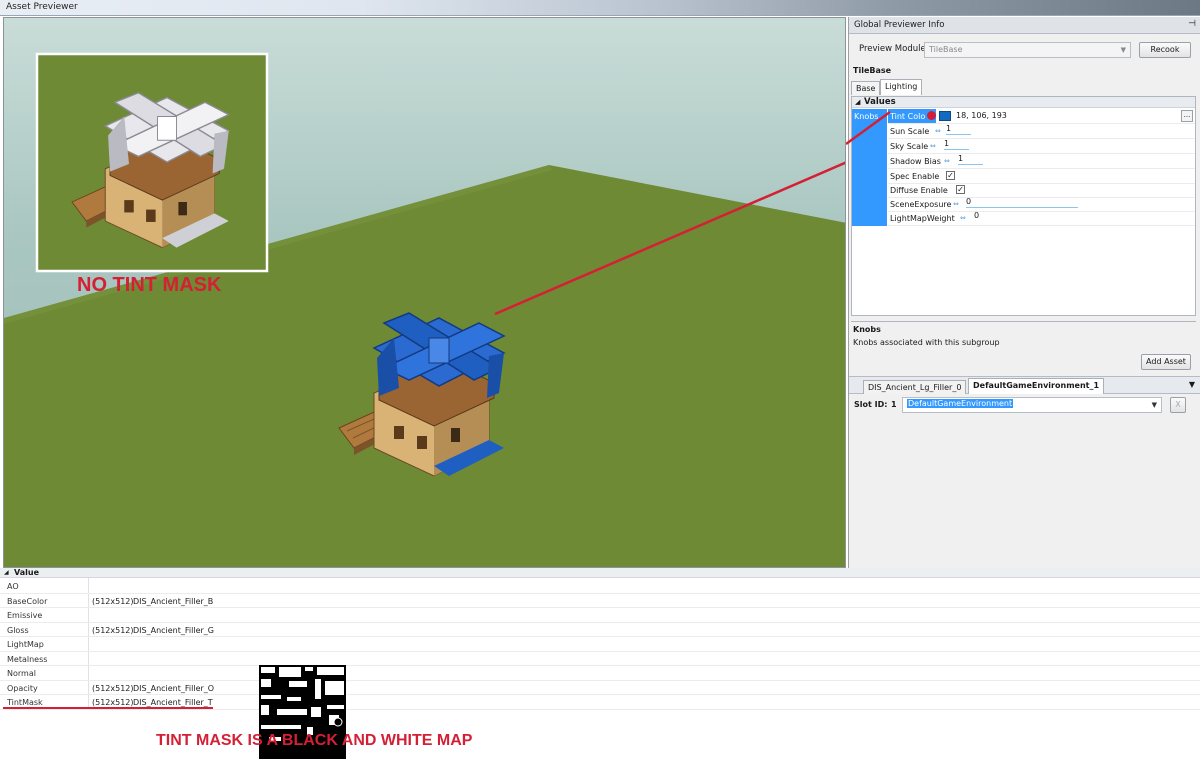 Image resolution: width=1200 pixels, height=759 pixels. Describe the element at coordinates (1041, 146) in the screenshot. I see `property-row-sky-scale: Sky Scale ⇔ 1` at that location.